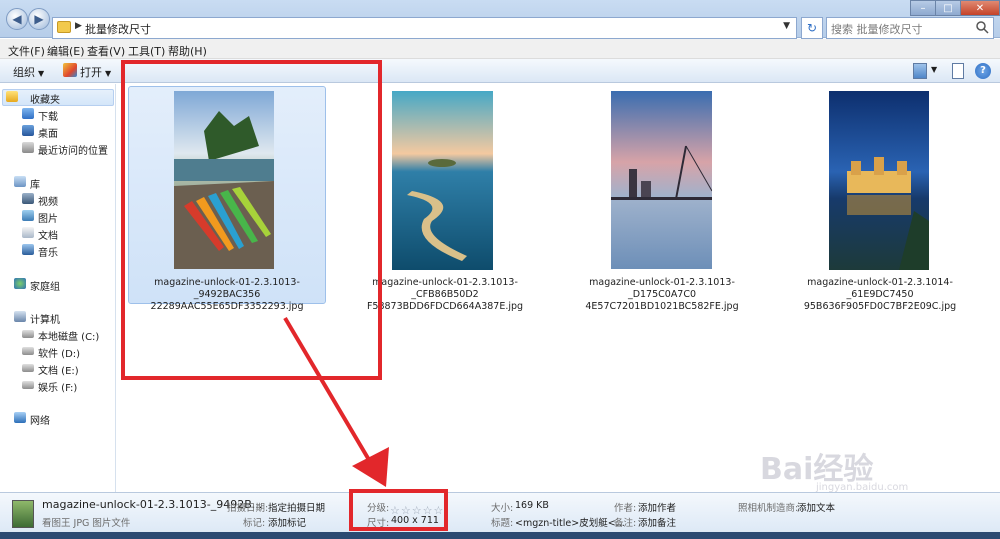  I want to click on nav-drive-e: 文档 (E:), so click(69, 368).